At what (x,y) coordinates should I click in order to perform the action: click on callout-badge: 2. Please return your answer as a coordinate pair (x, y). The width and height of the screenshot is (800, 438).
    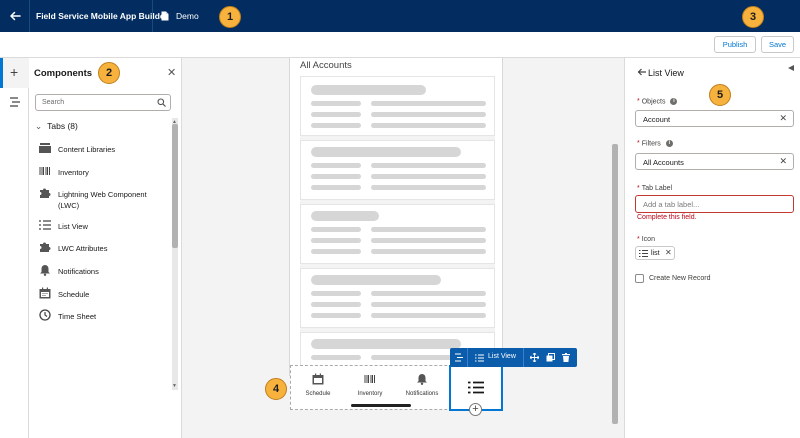
    Looking at the image, I should click on (109, 73).